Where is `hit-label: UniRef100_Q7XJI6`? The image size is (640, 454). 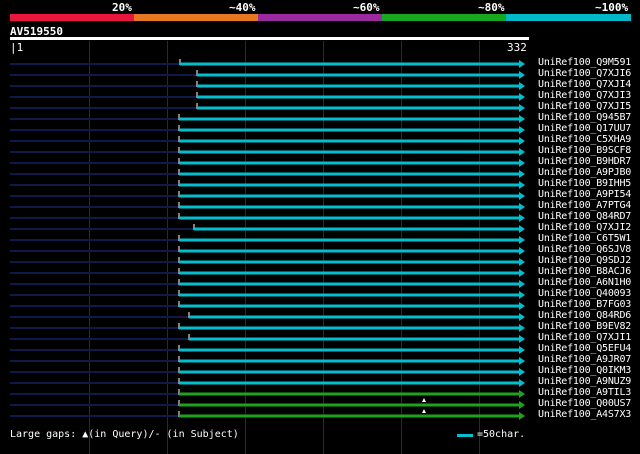
hit-label: UniRef100_Q7XJI6 is located at coordinates (584, 73).